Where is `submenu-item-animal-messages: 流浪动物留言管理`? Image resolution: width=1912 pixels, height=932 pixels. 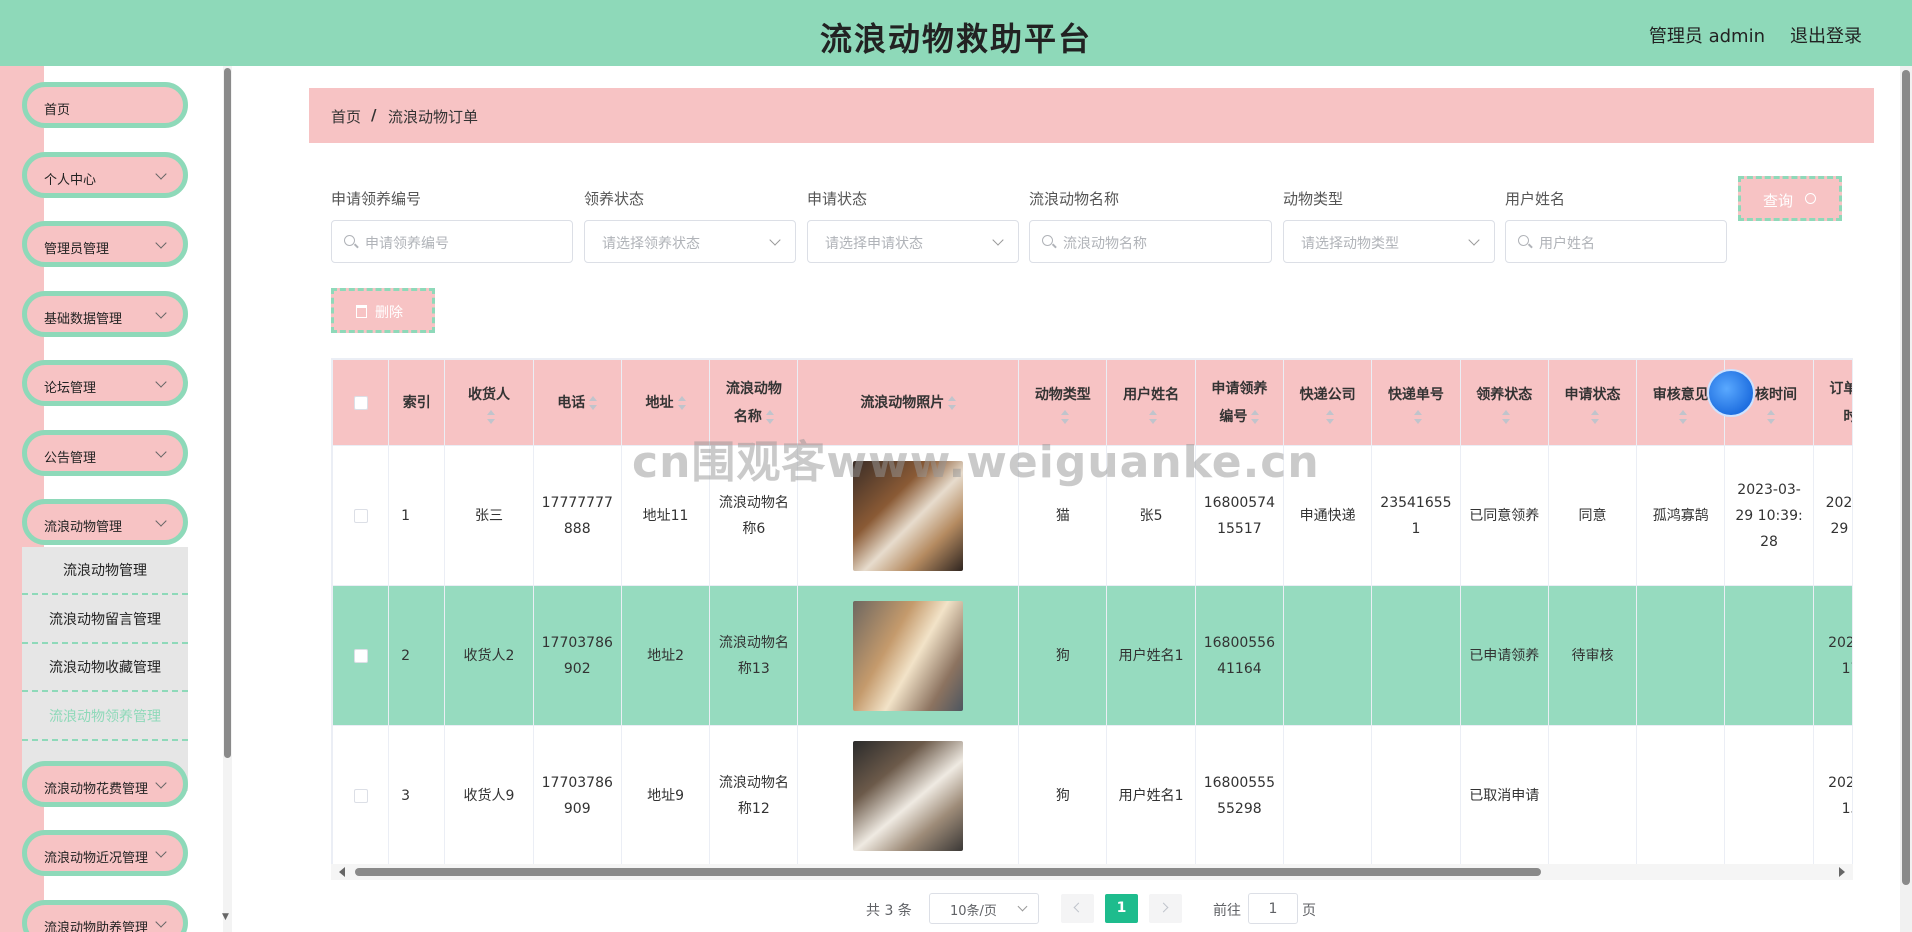
submenu-item-animal-messages: 流浪动物留言管理 is located at coordinates (105, 620).